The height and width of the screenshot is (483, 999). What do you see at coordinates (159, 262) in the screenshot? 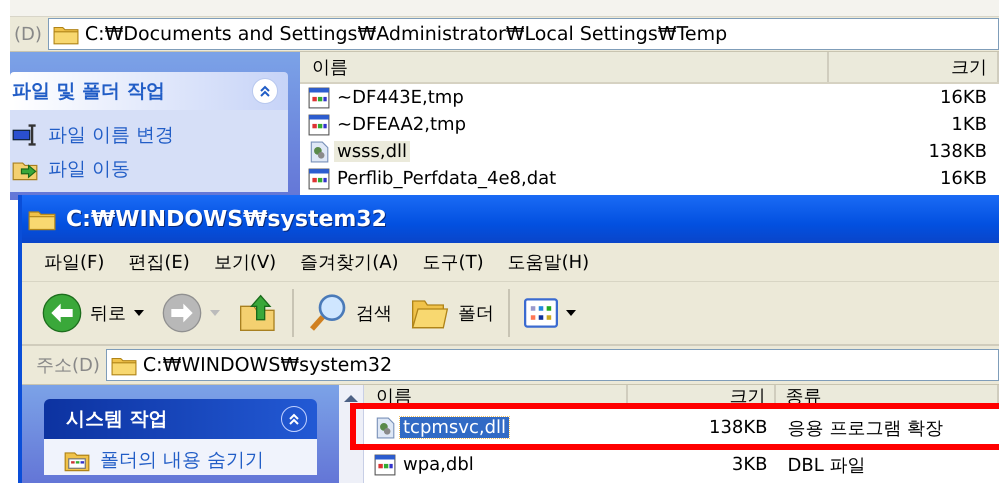
I see `menu-item: 편집(E)` at bounding box center [159, 262].